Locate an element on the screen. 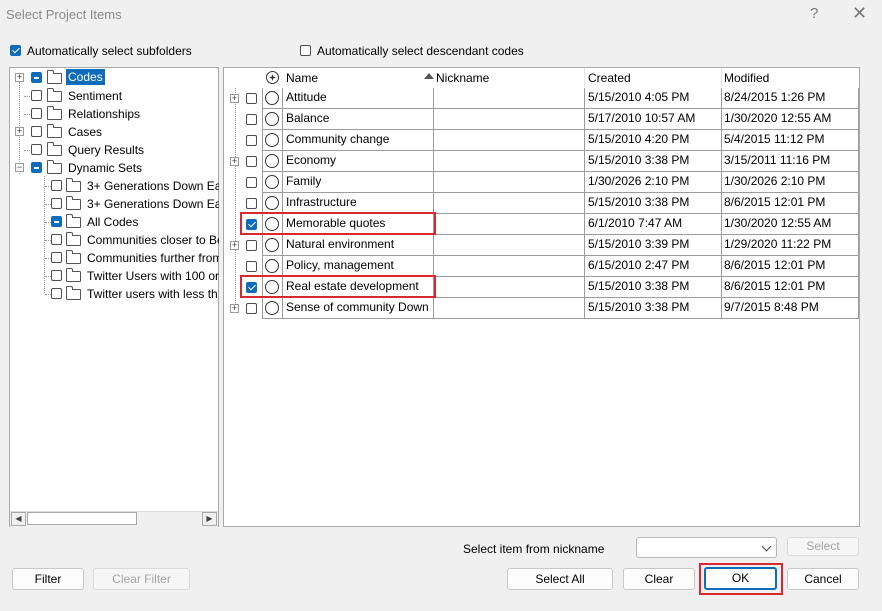 The width and height of the screenshot is (882, 611). tree-item-relationships: Relationships is located at coordinates (104, 114).